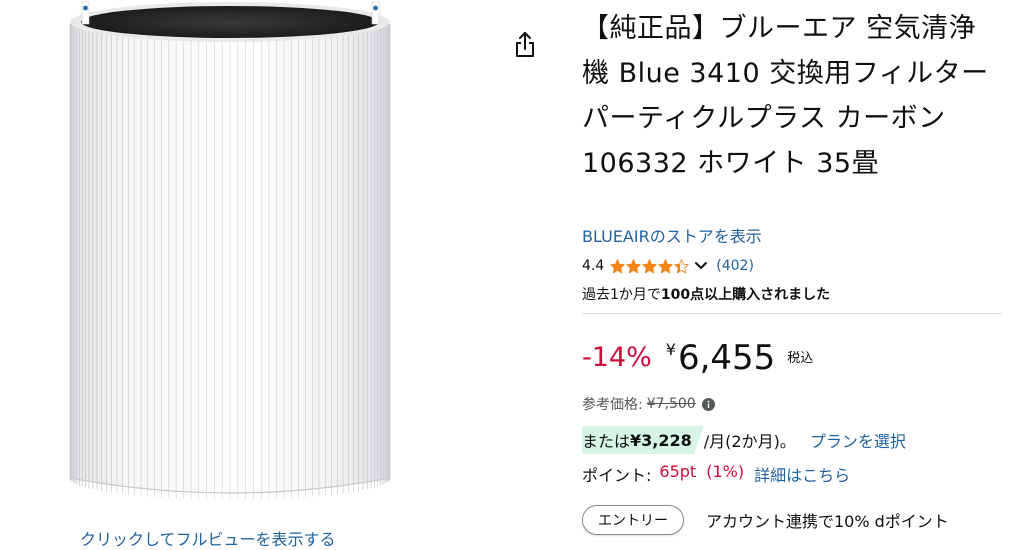 This screenshot has width=1024, height=550. I want to click on star-rating, so click(650, 266).